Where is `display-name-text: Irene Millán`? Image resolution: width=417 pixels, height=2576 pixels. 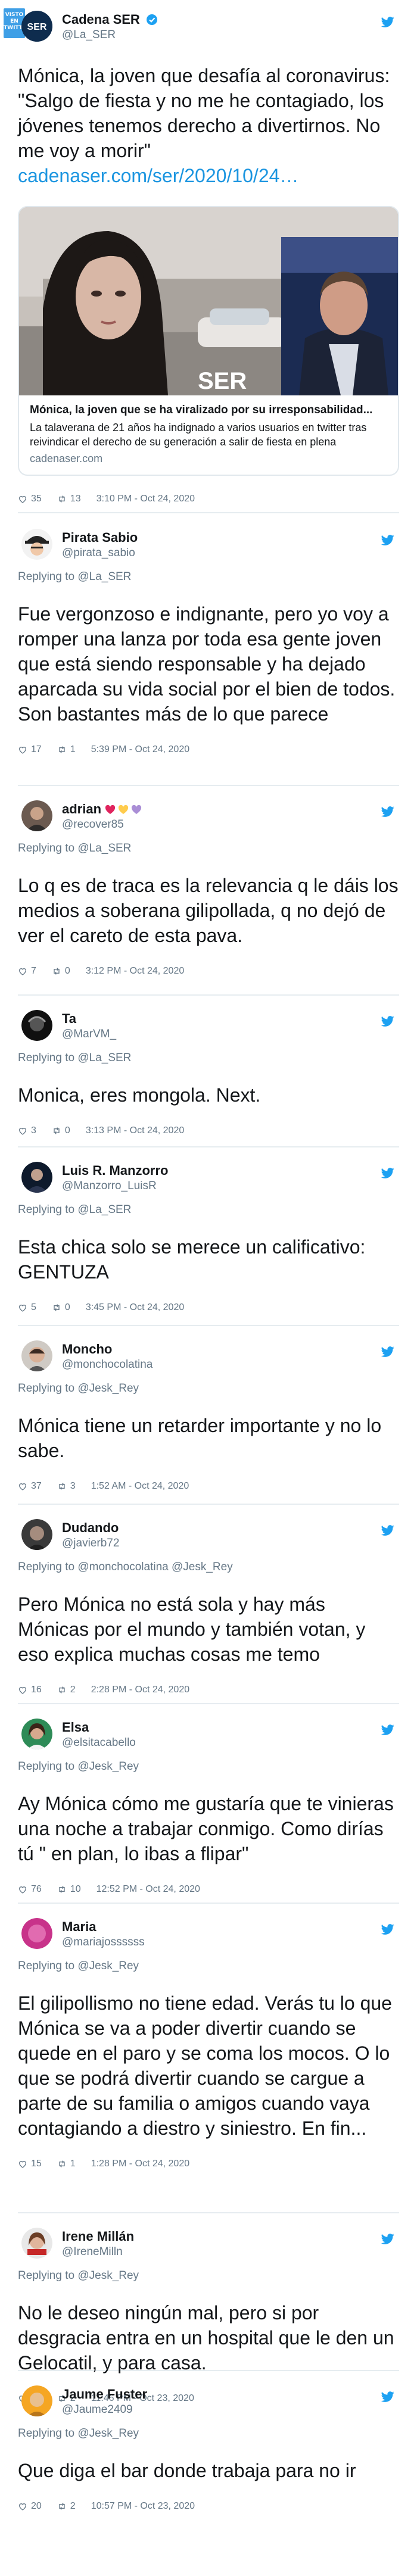
display-name-text: Irene Millán is located at coordinates (98, 2237).